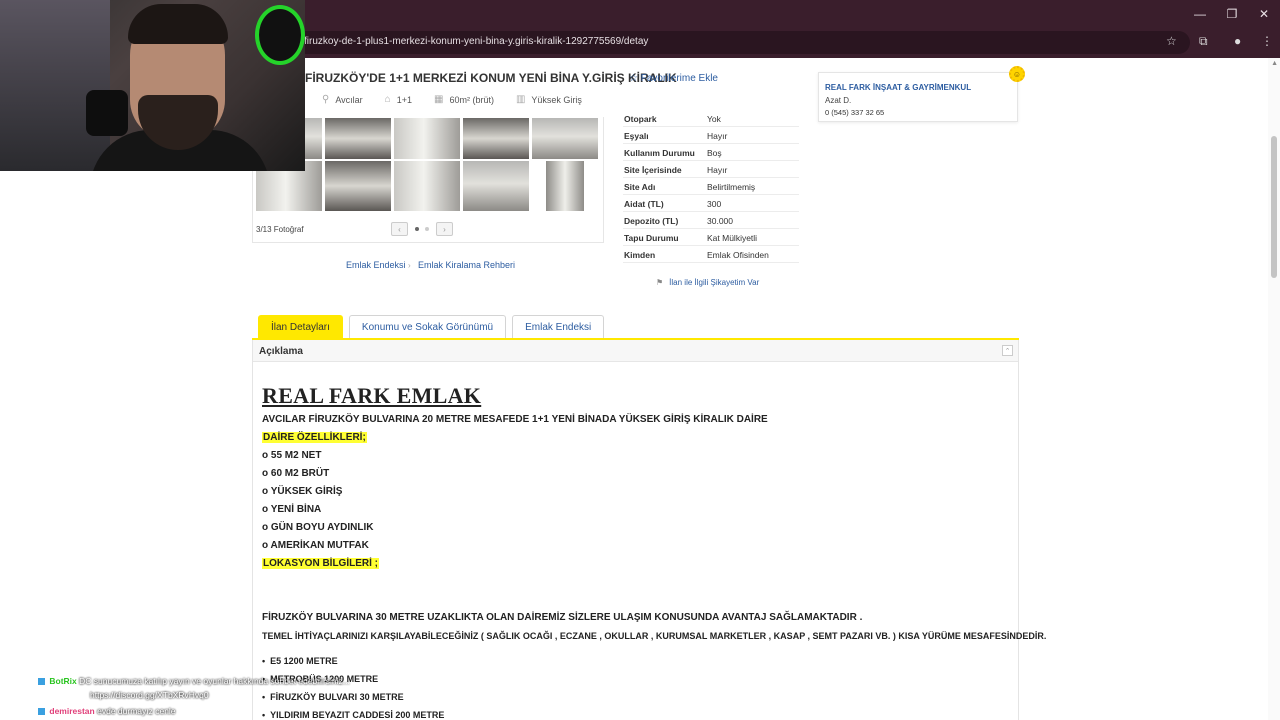  Describe the element at coordinates (1200, 13) in the screenshot. I see `minimize-button: —` at that location.